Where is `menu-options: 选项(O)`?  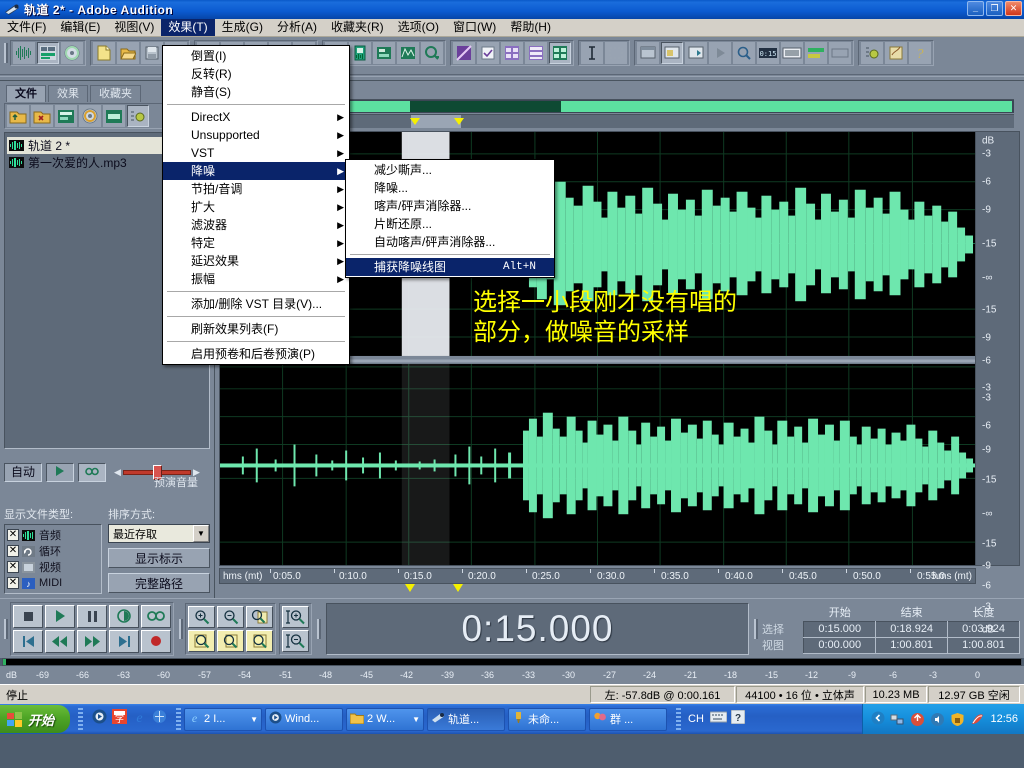
menu-options: 选项(O) is located at coordinates (418, 27).